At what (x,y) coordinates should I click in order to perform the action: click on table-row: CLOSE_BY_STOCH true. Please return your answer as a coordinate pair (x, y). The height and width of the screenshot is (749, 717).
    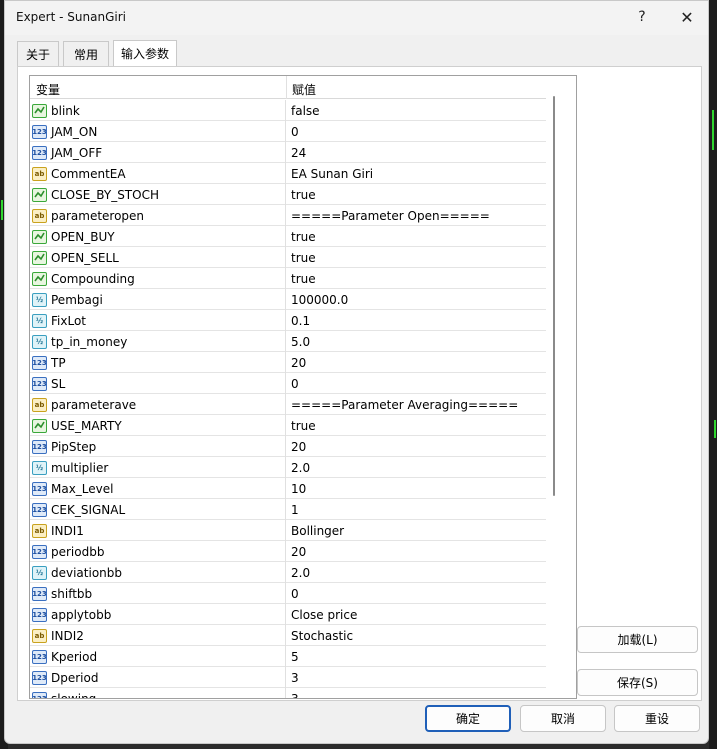
    Looking at the image, I should click on (288, 194).